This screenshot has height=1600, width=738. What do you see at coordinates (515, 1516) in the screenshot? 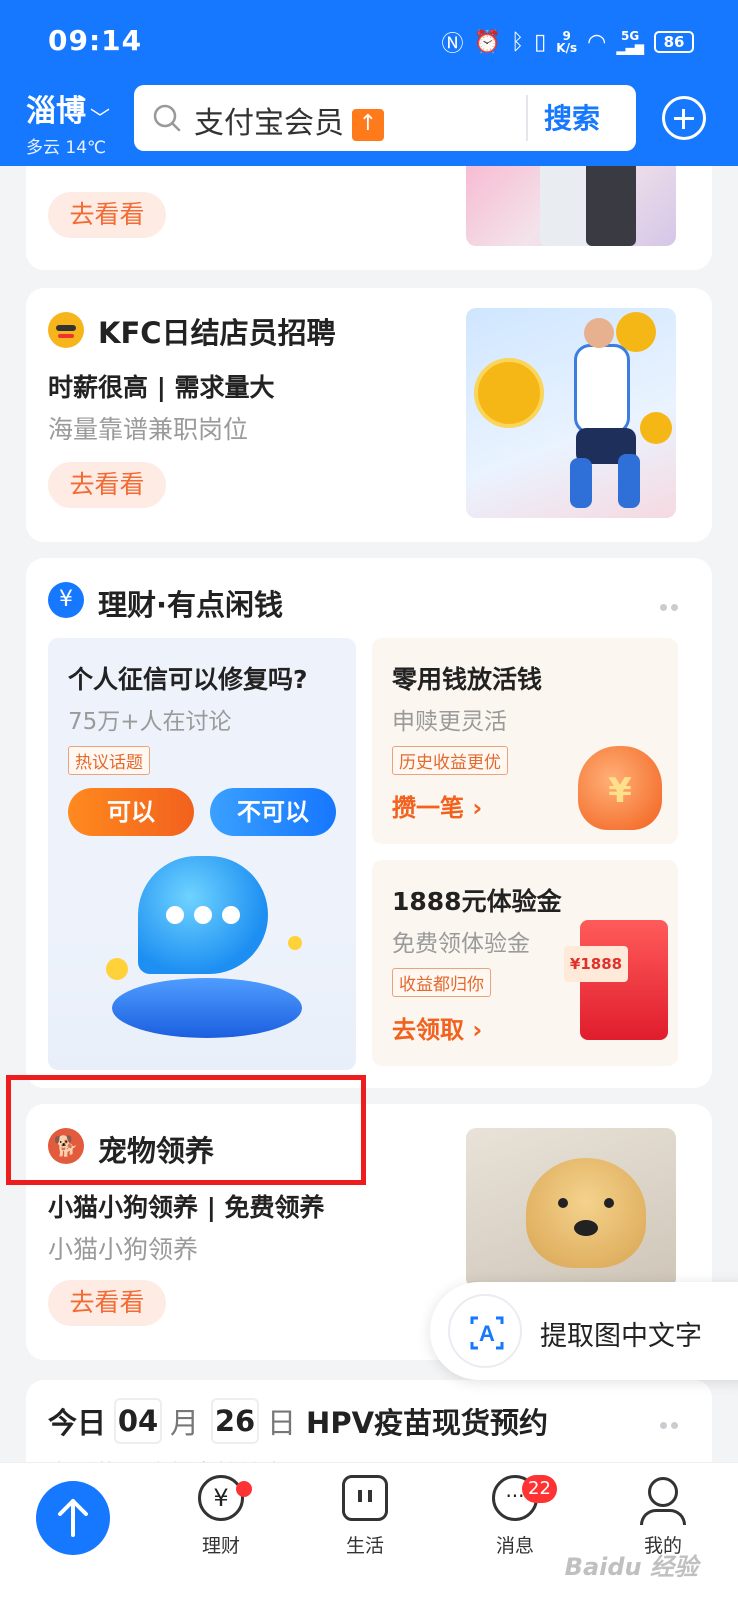
I see `tab-messages: ··· 22 消息` at bounding box center [515, 1516].